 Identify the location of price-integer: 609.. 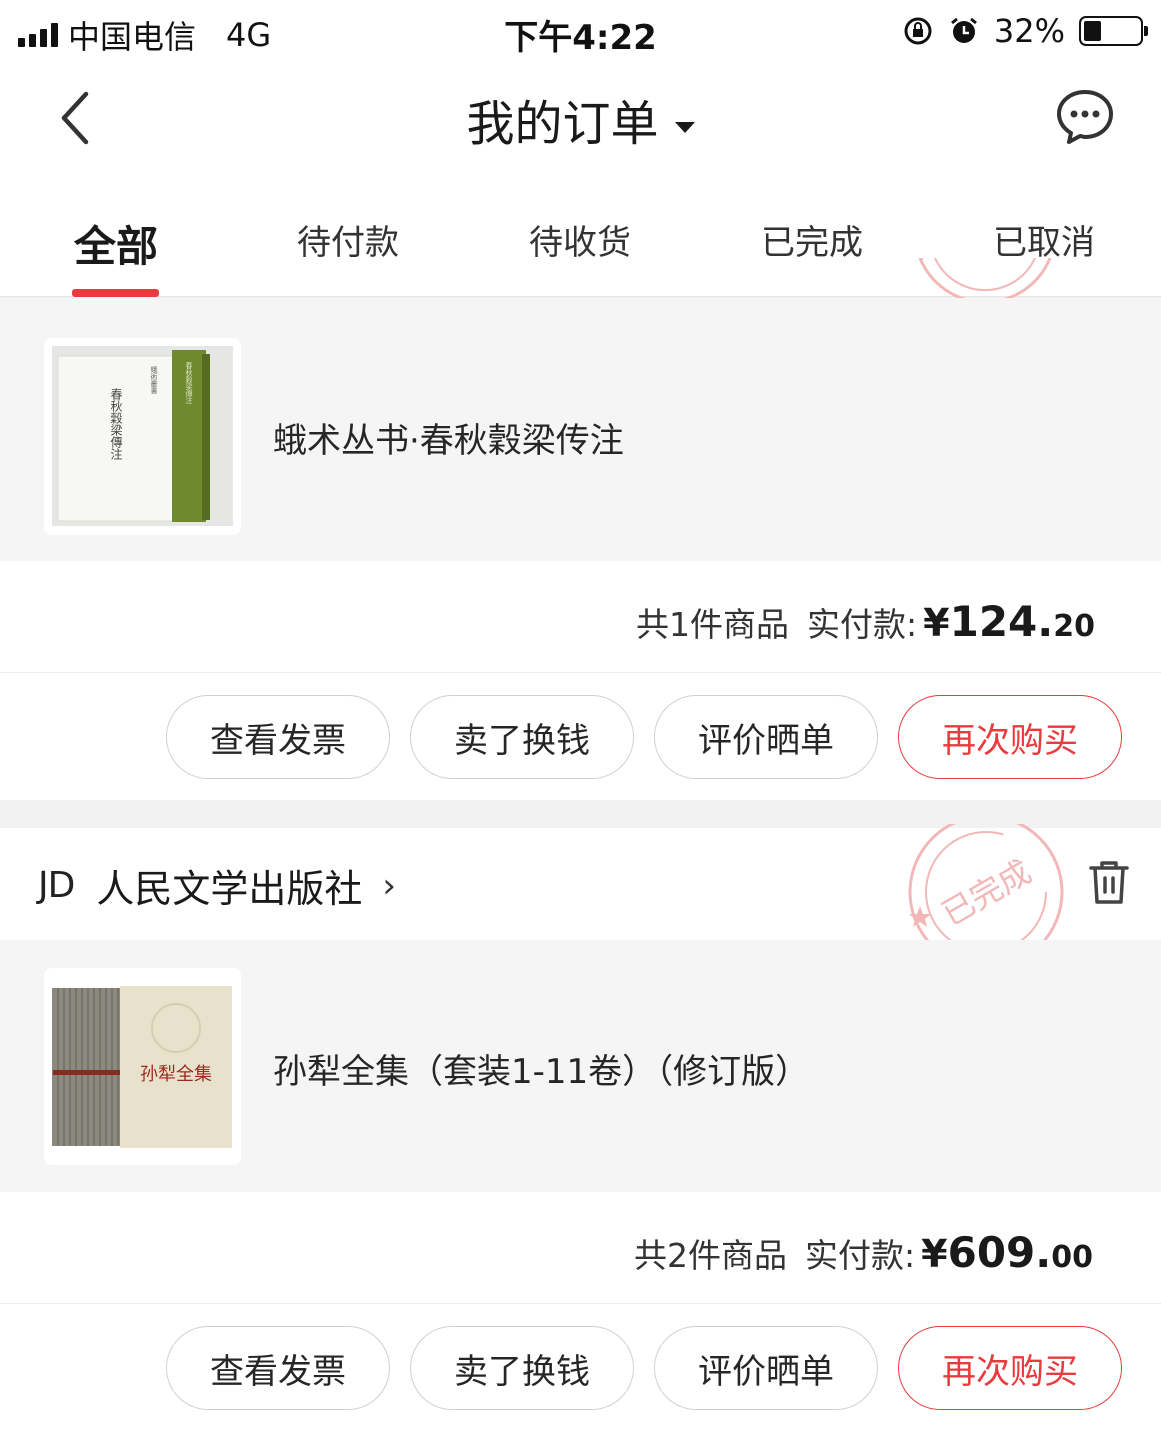
(999, 1252).